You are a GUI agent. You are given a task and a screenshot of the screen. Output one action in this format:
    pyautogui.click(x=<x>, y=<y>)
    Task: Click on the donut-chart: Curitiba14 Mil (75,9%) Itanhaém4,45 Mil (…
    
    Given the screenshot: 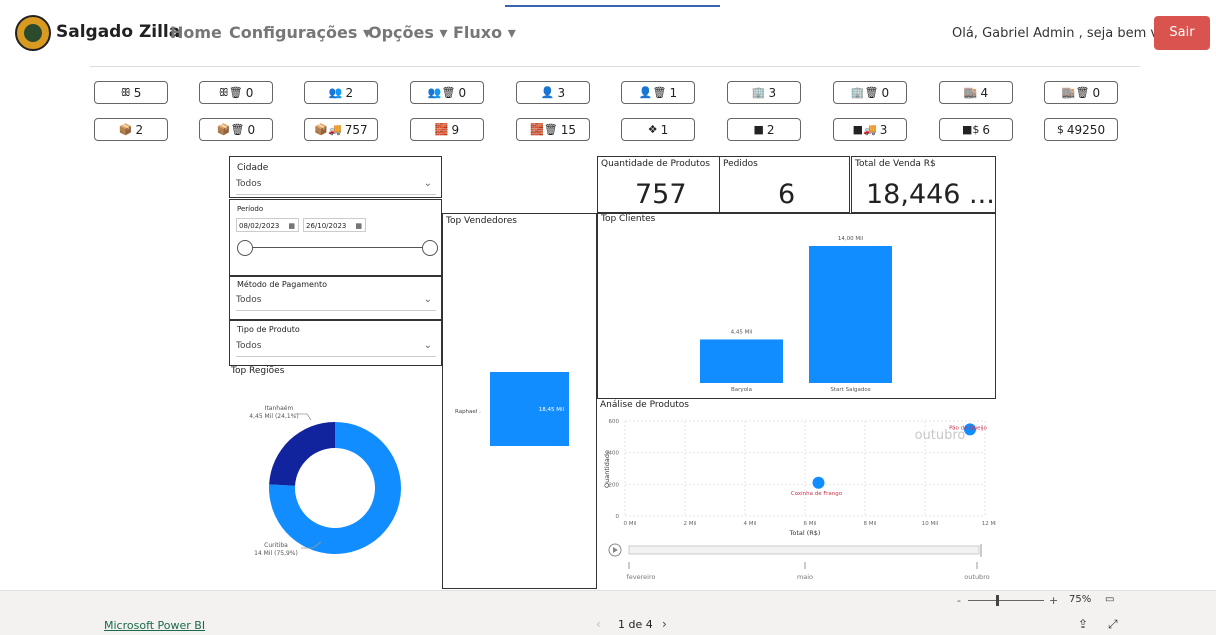 What is the action you would take?
    pyautogui.click(x=325, y=481)
    